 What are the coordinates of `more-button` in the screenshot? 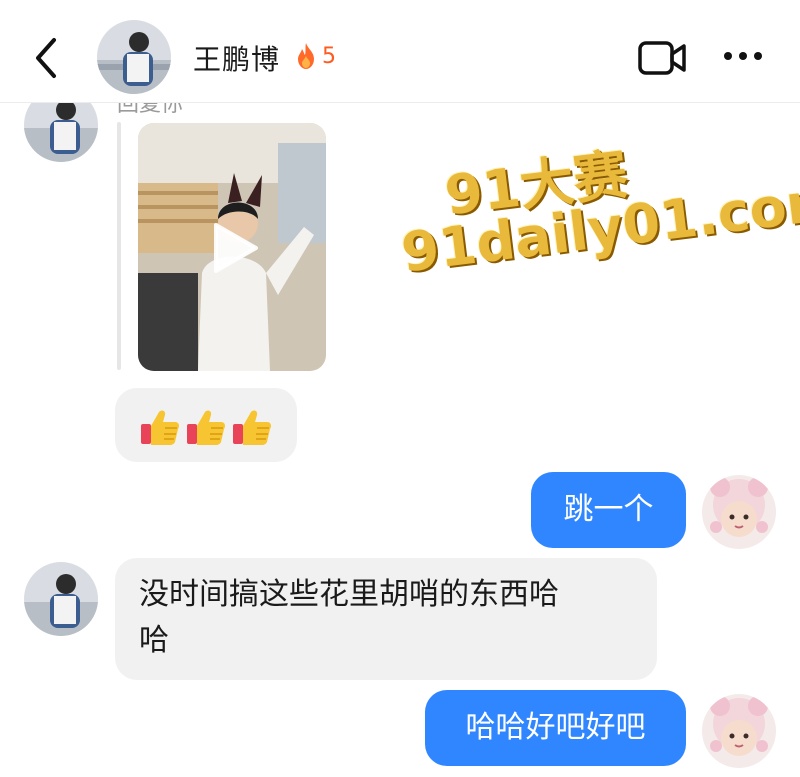 It's located at (743, 56).